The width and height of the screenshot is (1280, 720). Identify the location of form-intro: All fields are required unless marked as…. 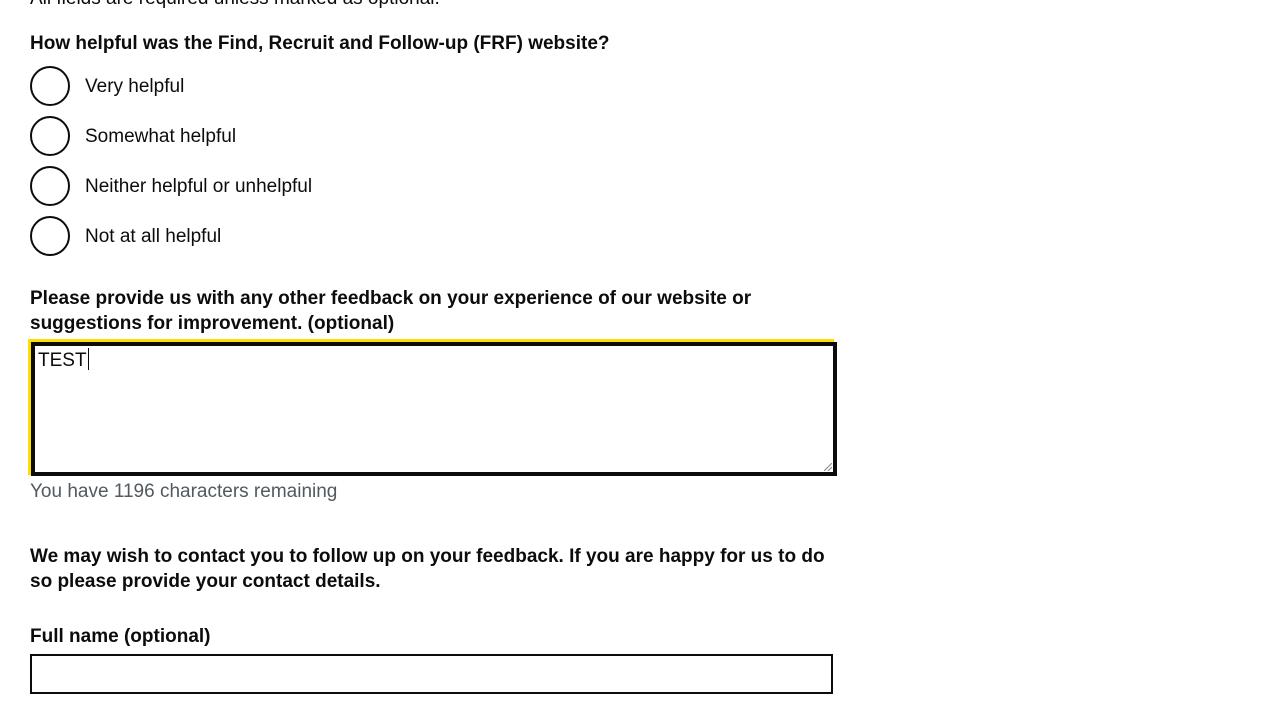
(235, 5).